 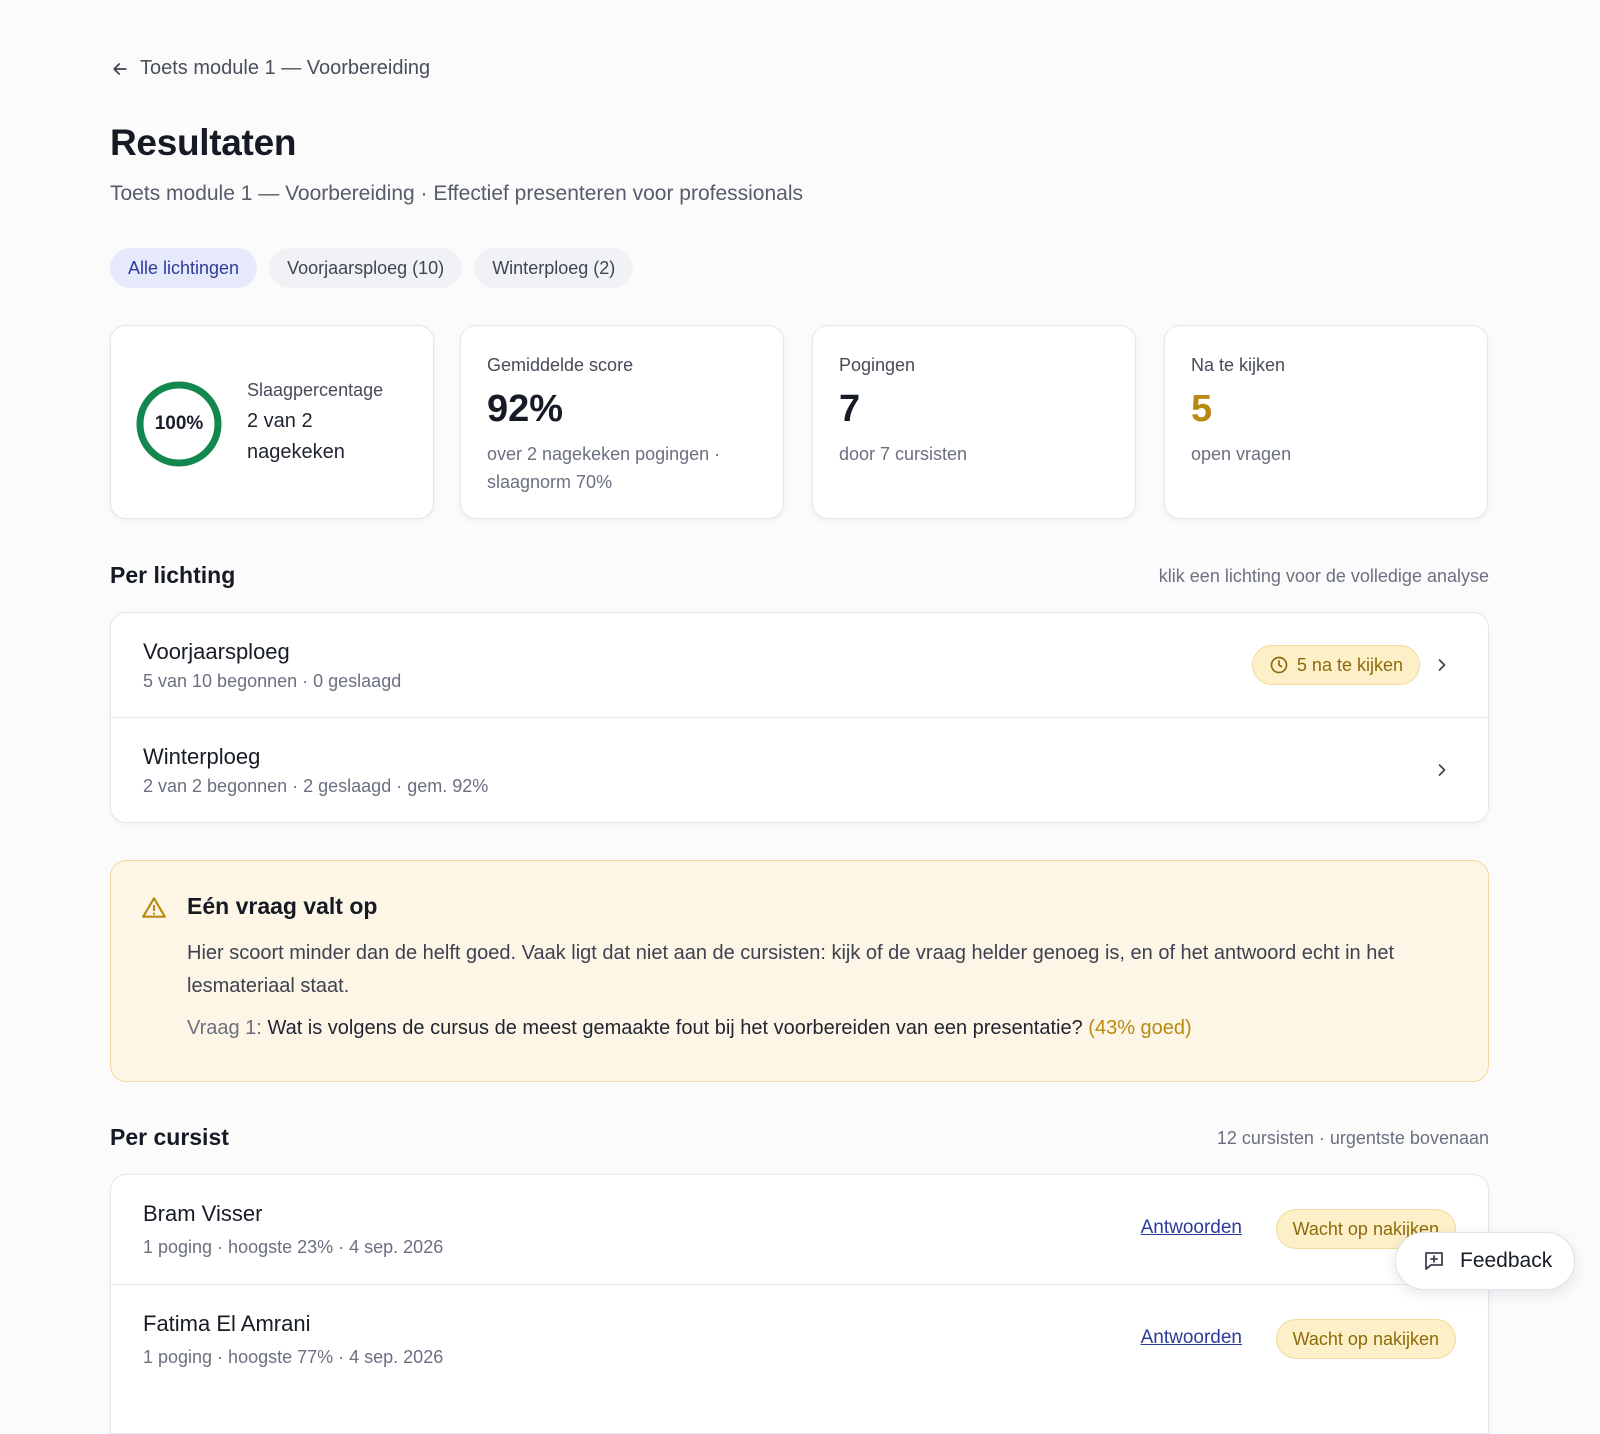 I want to click on alert-title: Eén vraag valt op, so click(x=282, y=906).